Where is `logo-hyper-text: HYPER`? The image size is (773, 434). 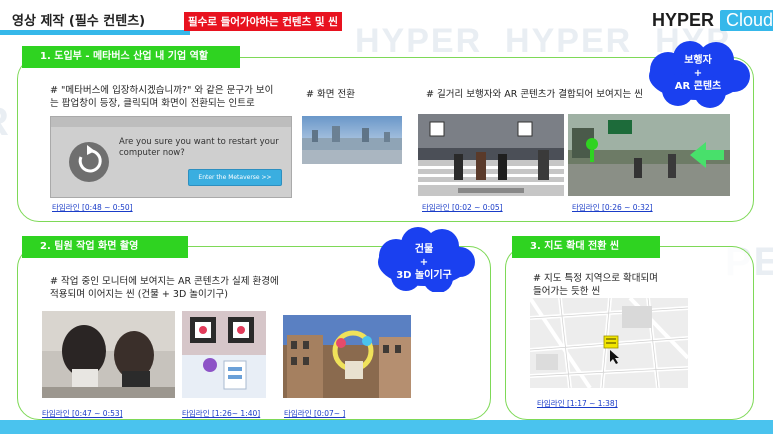 logo-hyper-text: HYPER is located at coordinates (683, 20).